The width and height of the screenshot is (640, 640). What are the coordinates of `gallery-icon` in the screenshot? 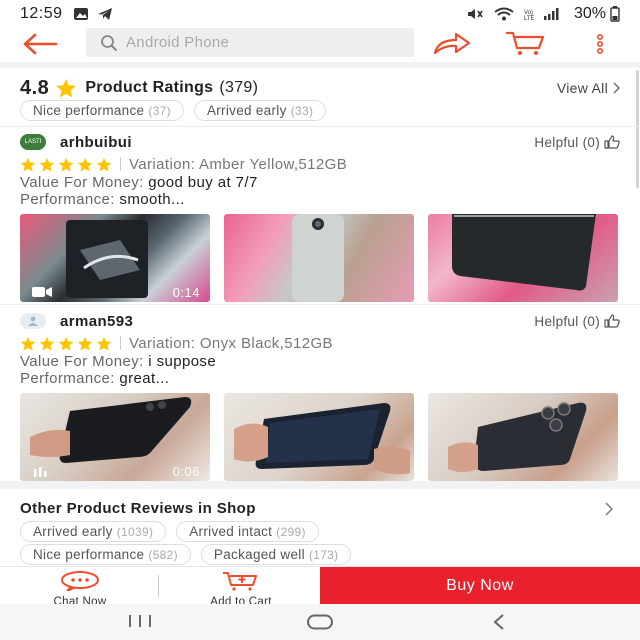 It's located at (80, 14).